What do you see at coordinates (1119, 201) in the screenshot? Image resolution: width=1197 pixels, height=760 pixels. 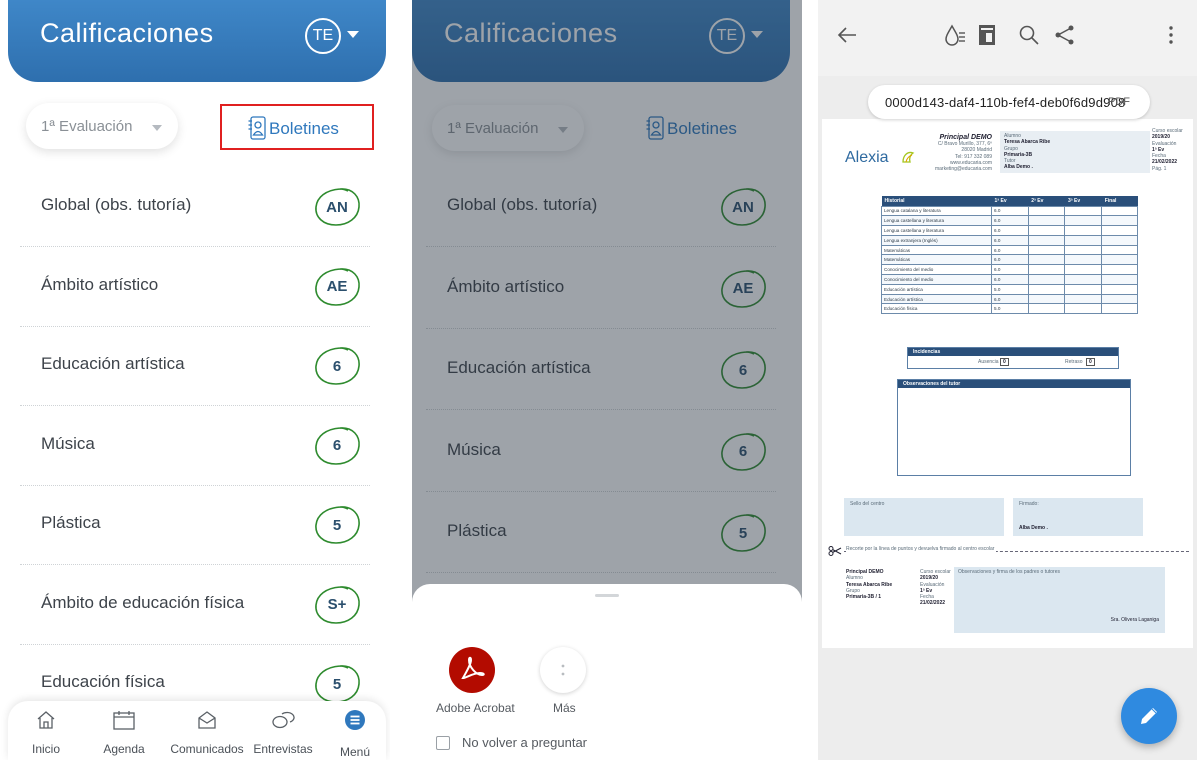 I see `history-header: Final` at bounding box center [1119, 201].